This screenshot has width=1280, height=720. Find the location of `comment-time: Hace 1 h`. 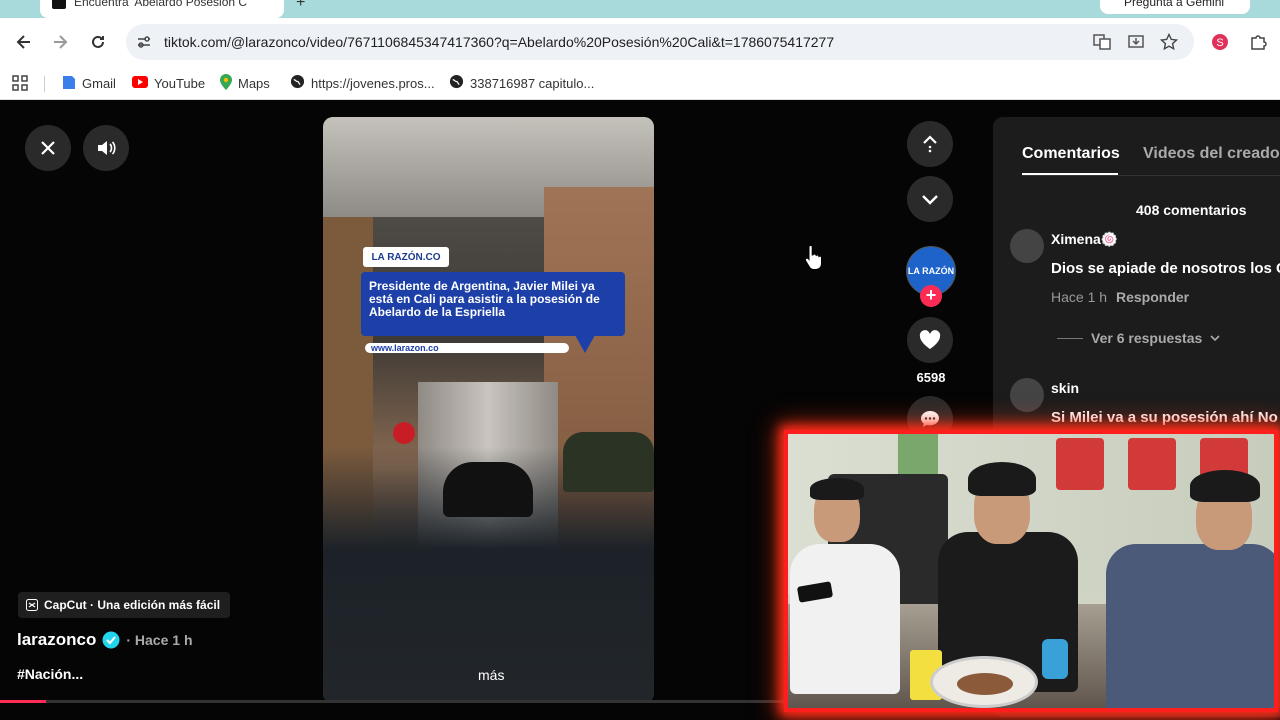

comment-time: Hace 1 h is located at coordinates (1079, 297).